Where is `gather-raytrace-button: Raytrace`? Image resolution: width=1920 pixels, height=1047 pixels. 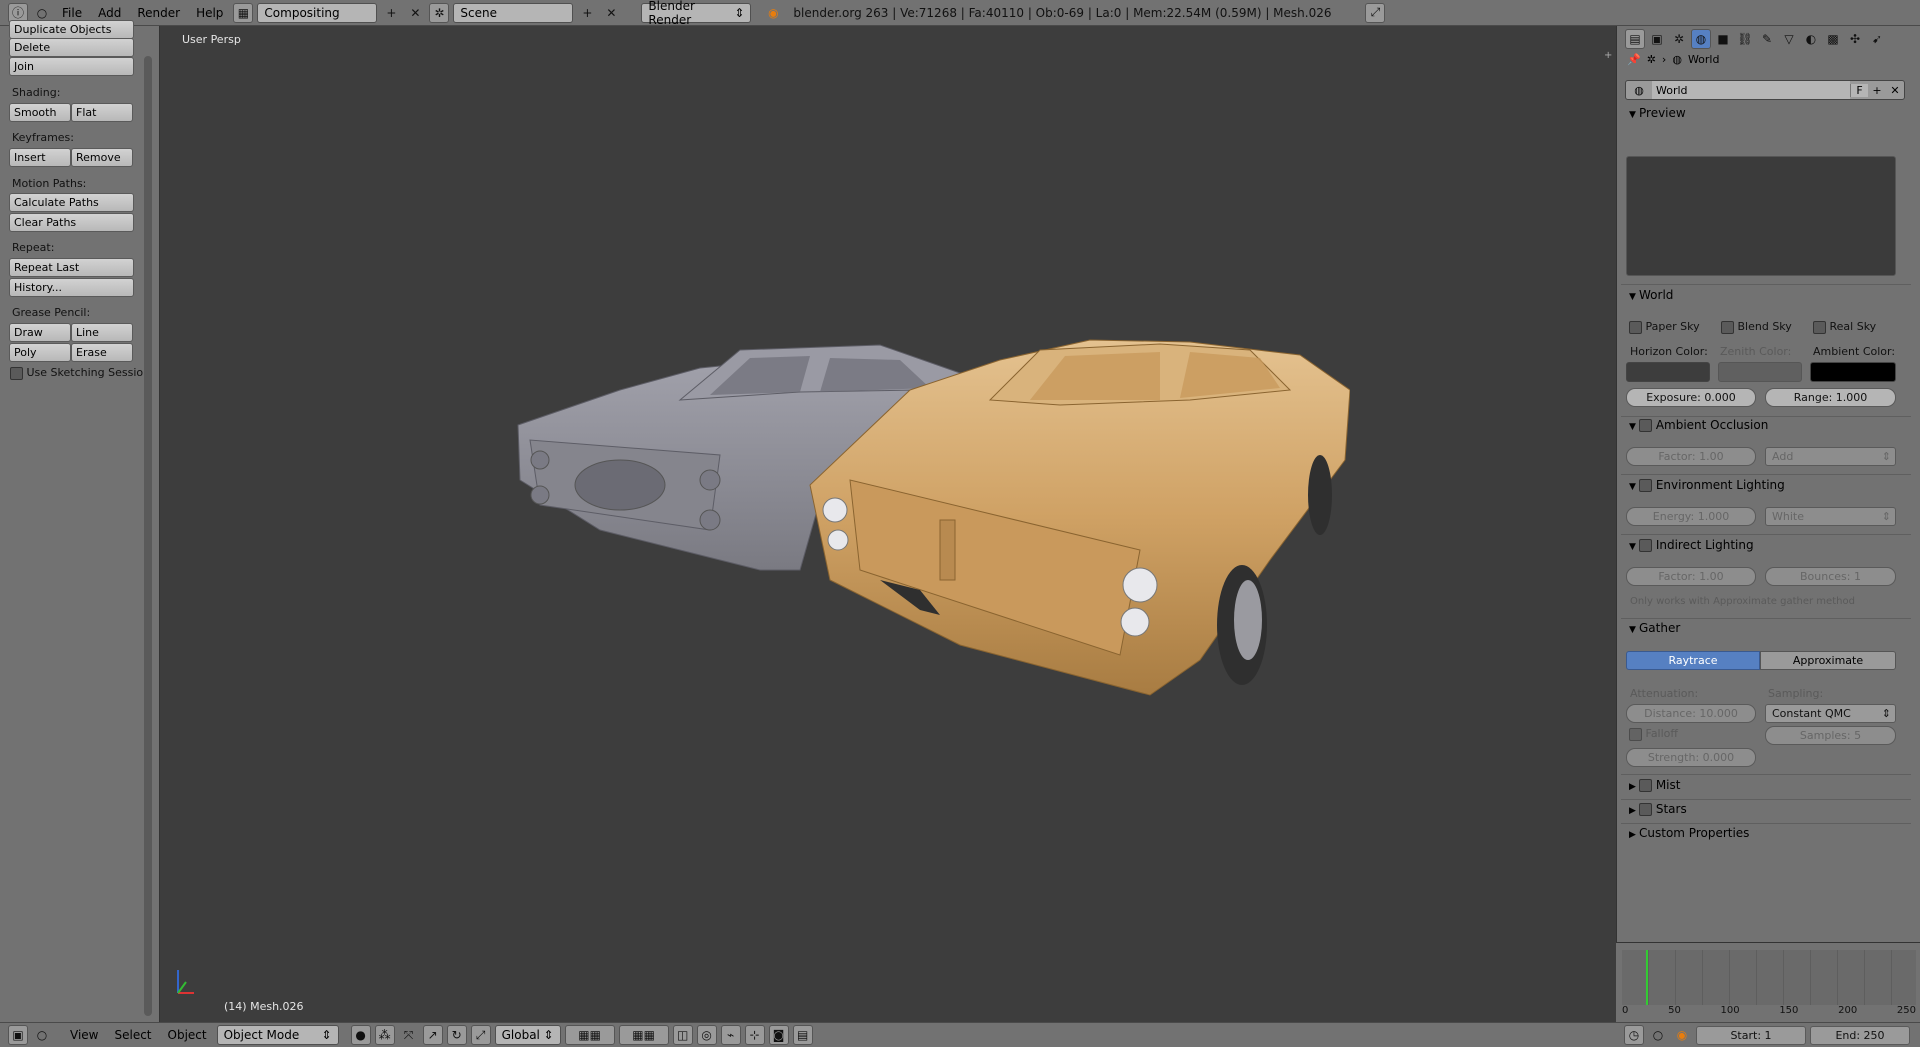 gather-raytrace-button: Raytrace is located at coordinates (1693, 660).